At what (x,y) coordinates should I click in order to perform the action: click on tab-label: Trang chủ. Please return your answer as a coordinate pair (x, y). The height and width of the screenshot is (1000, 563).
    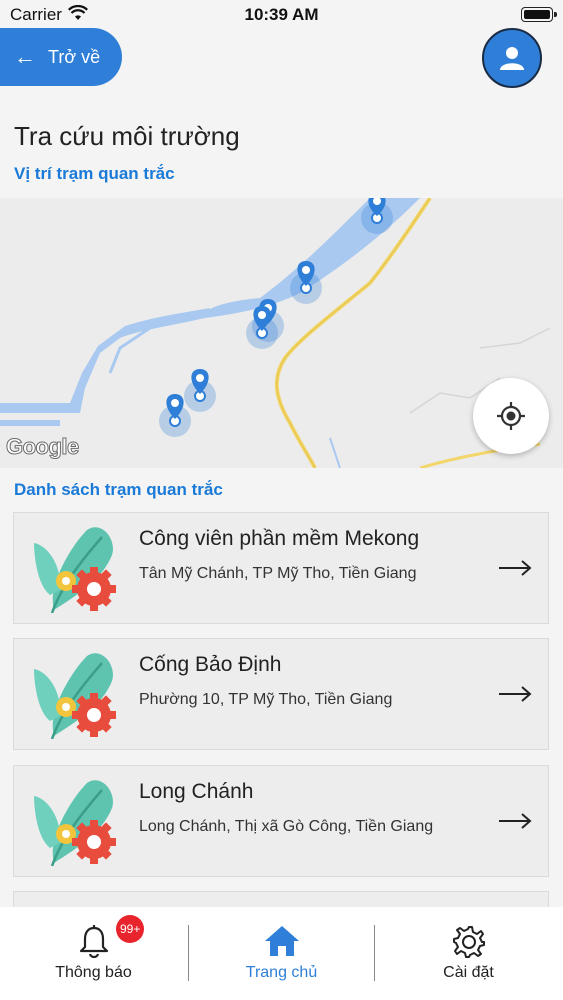
    Looking at the image, I should click on (281, 972).